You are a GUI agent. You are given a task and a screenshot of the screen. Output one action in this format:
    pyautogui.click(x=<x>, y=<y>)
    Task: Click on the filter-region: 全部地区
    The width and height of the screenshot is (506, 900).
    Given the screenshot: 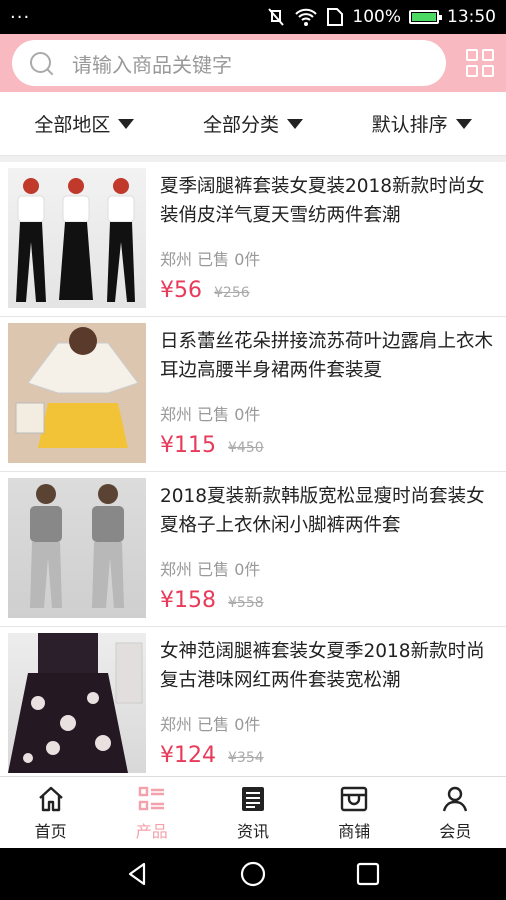 What is the action you would take?
    pyautogui.click(x=84, y=123)
    